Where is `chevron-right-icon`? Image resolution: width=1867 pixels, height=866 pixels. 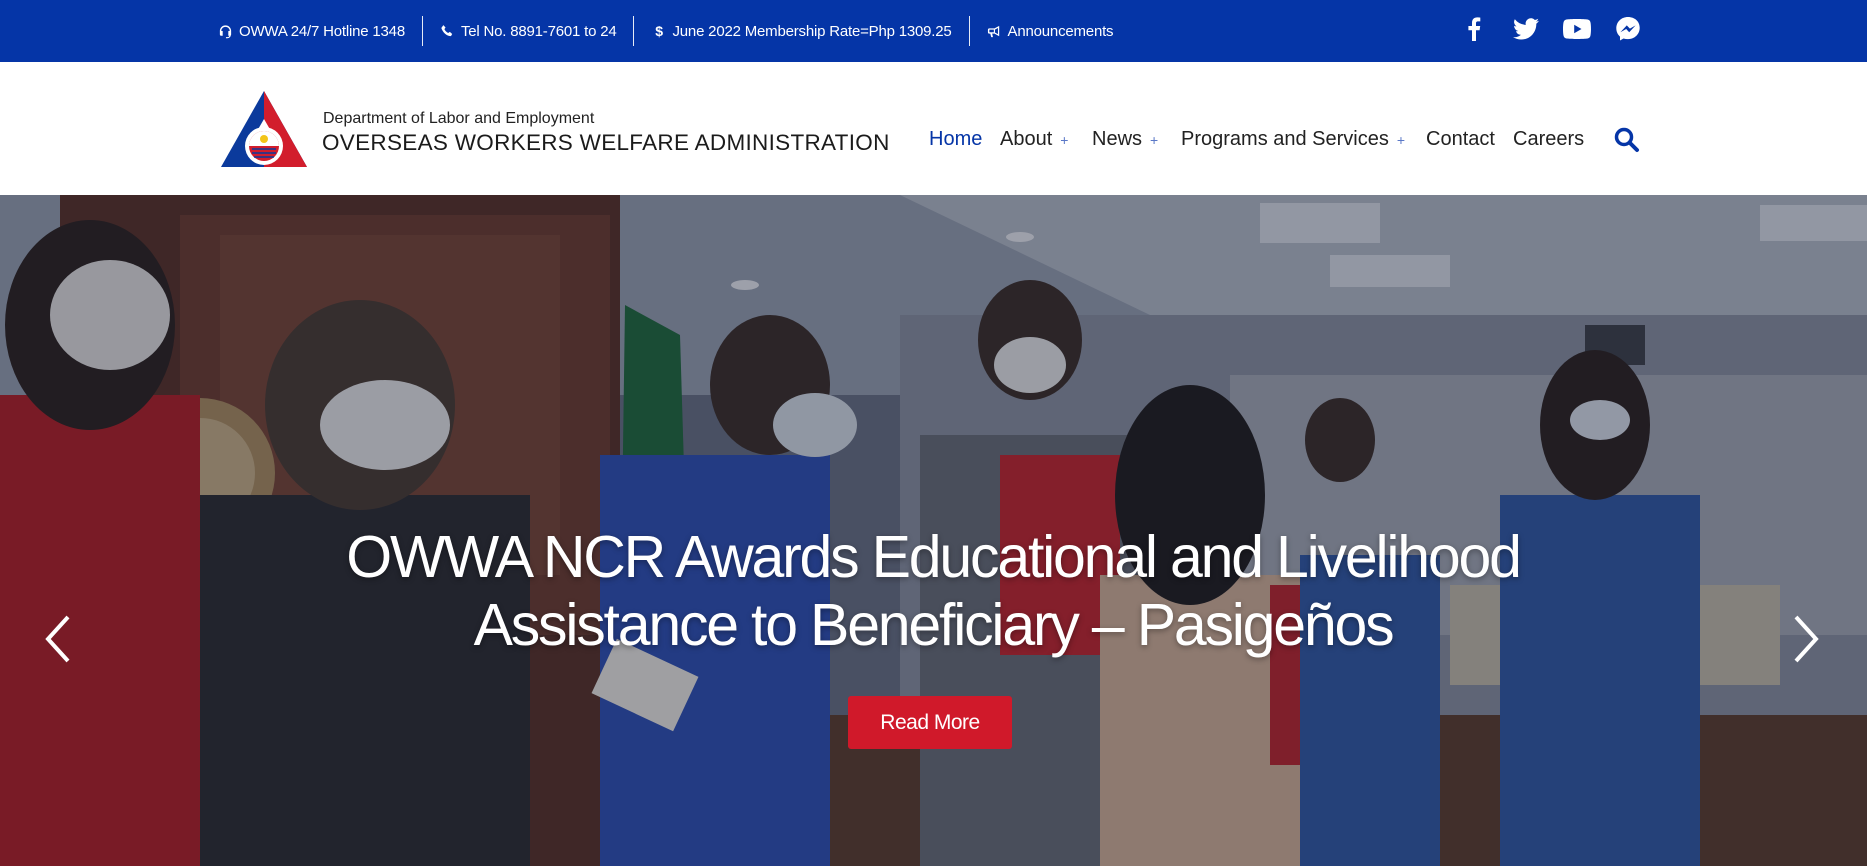
chevron-right-icon is located at coordinates (1806, 639).